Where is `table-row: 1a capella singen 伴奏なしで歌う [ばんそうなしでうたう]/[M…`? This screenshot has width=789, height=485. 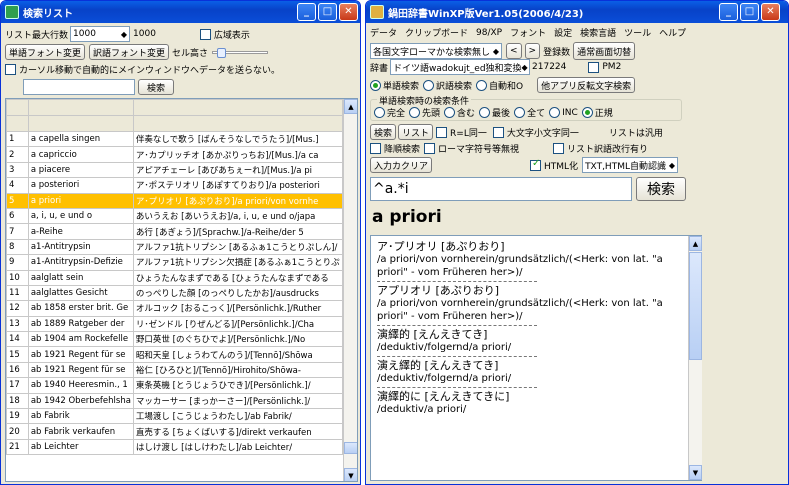
table-row: 1a capella singen 伴奏なしで歌う [ばんそうなしでうたう]/[M… is located at coordinates (181, 139).